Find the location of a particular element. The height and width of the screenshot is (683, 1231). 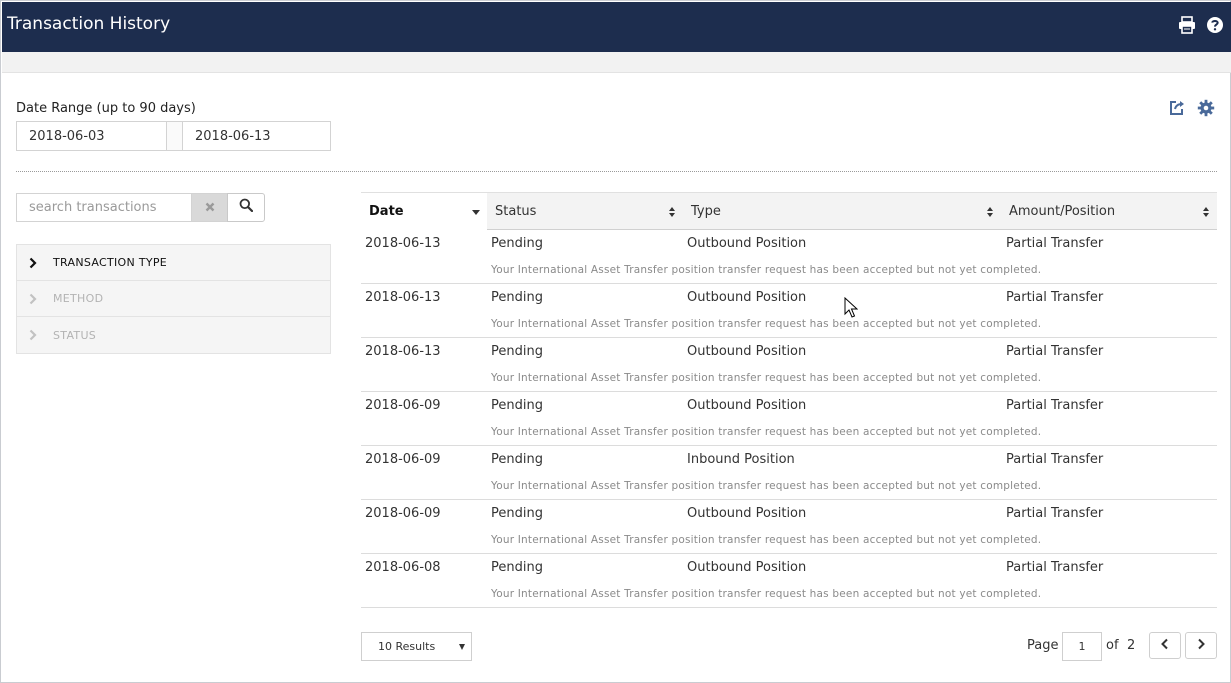

date-range-picker is located at coordinates (173, 136).